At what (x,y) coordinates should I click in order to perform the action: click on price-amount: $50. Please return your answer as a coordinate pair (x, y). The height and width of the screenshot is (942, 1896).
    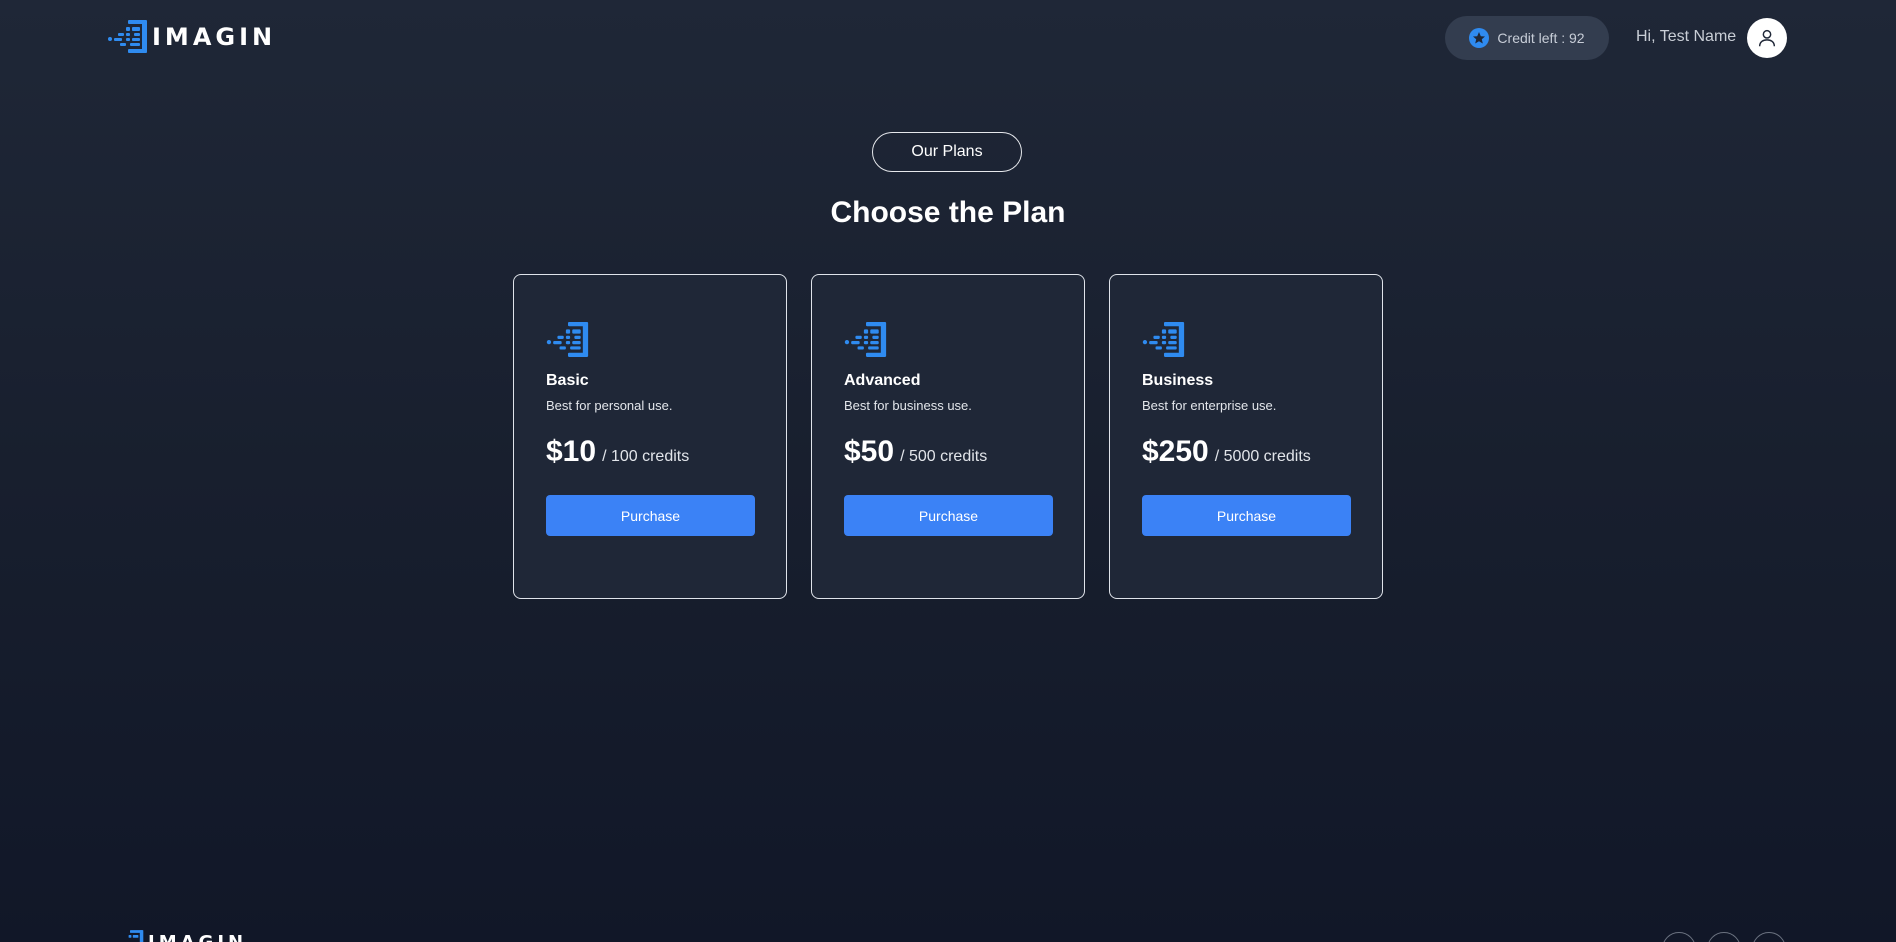
    Looking at the image, I should click on (869, 451).